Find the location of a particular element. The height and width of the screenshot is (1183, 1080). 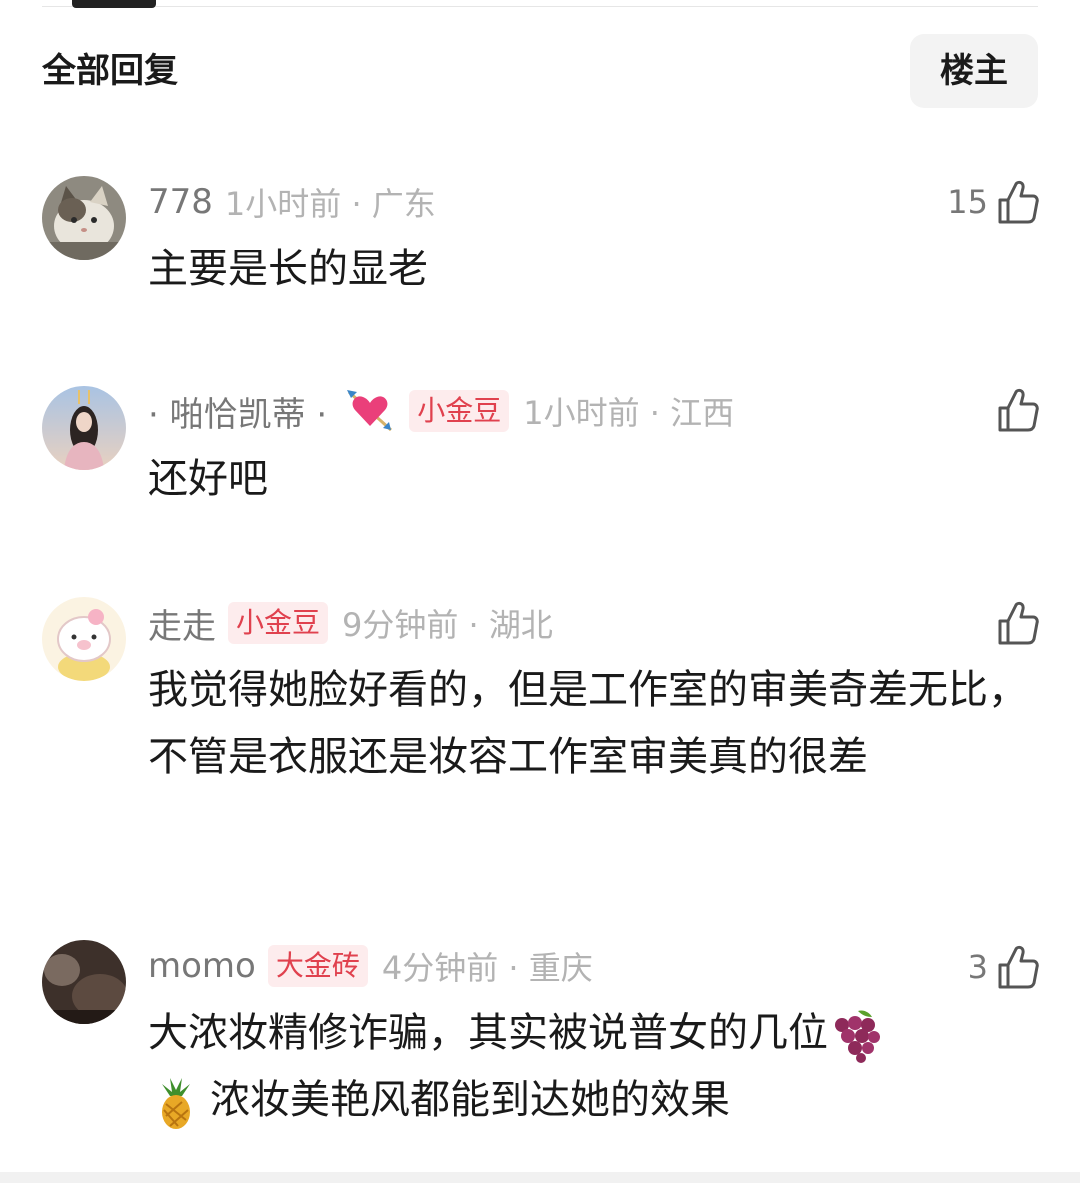

heart-arrow-icon is located at coordinates (370, 411).